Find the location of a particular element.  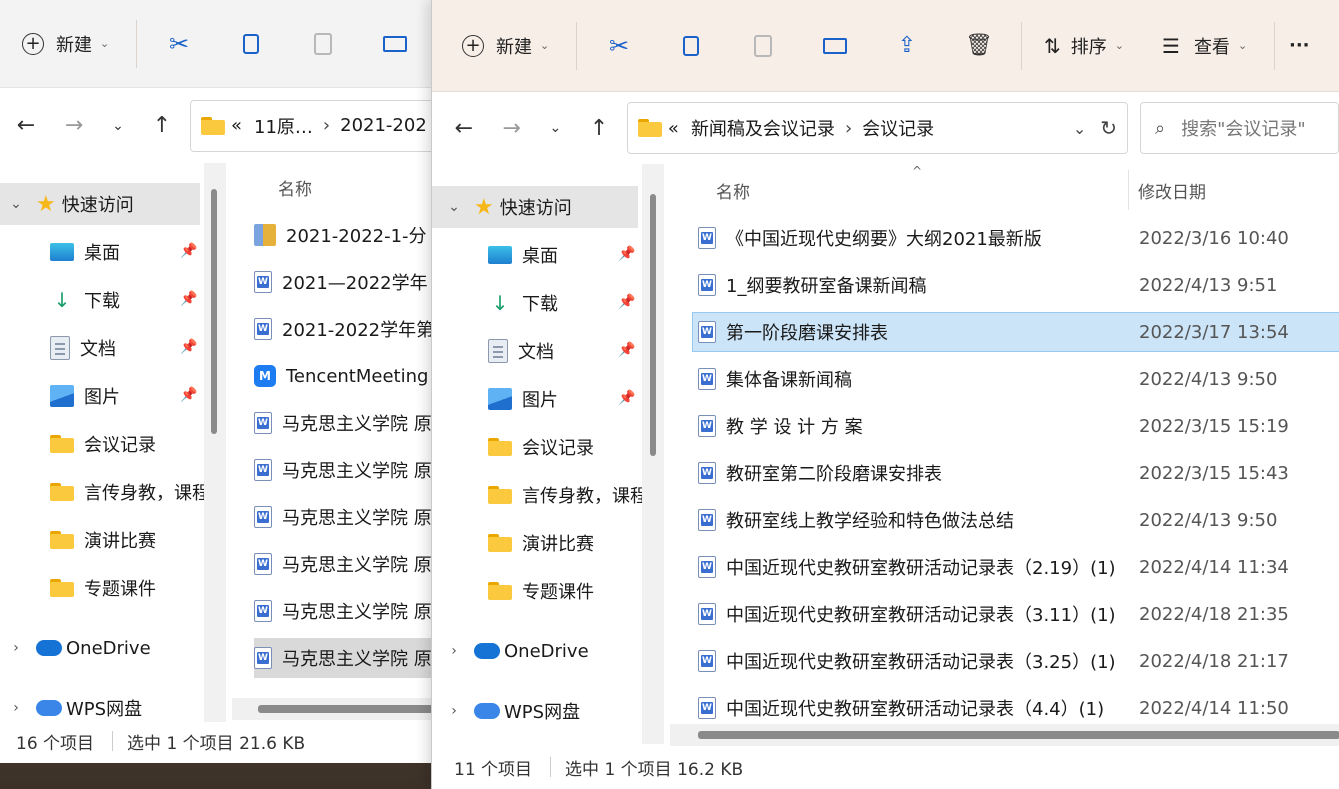

list-item: 中国近现代史教研室教研活动记录表（2.19）(1) 2022/4/14 11:34 is located at coordinates (1015, 567).